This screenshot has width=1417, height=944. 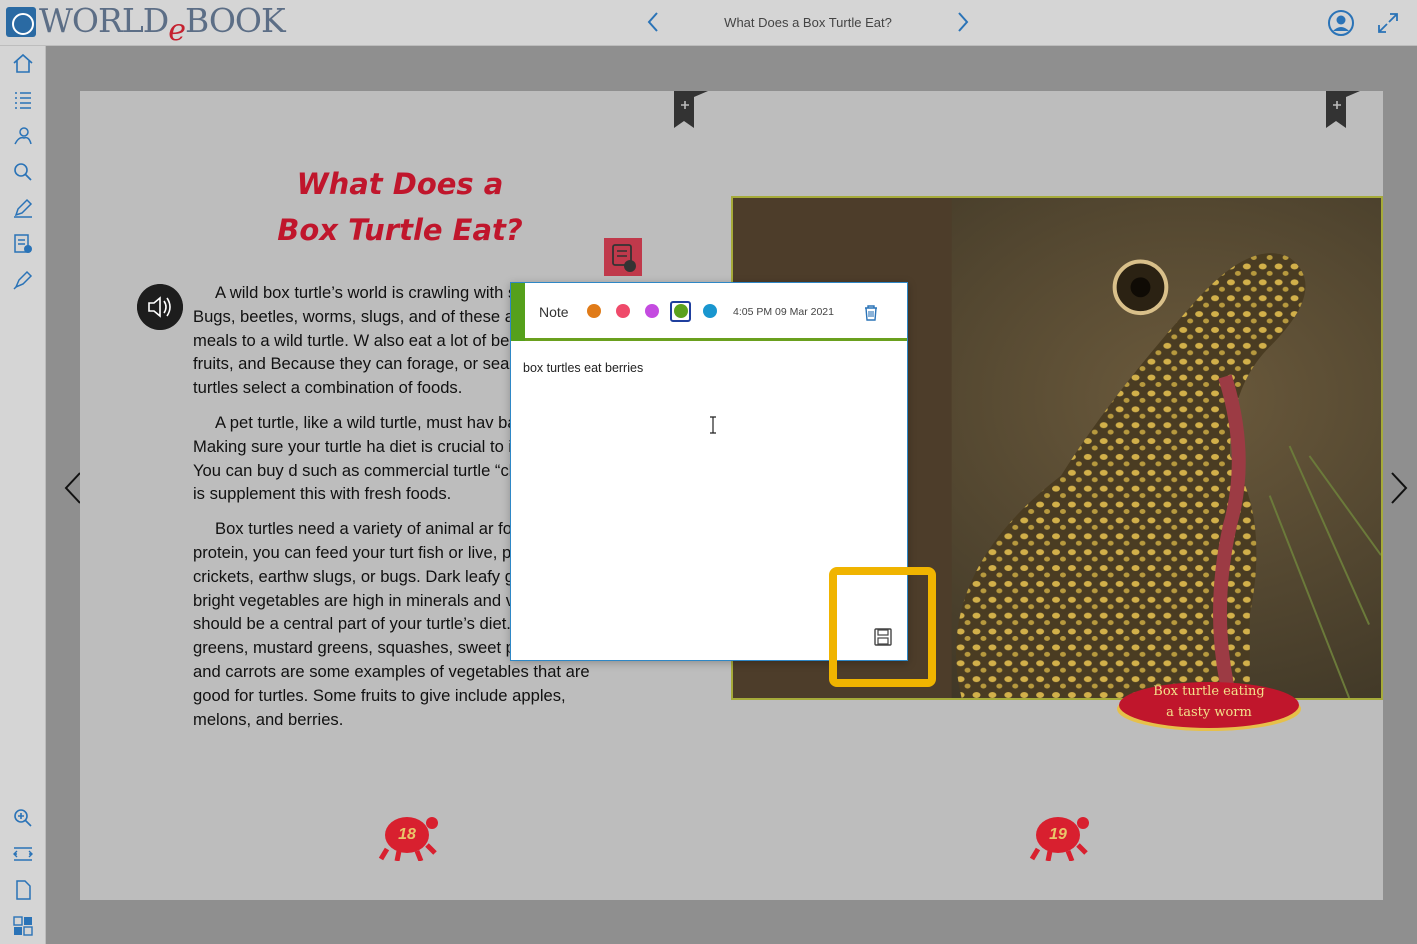 What do you see at coordinates (962, 22) in the screenshot?
I see `next-book-button` at bounding box center [962, 22].